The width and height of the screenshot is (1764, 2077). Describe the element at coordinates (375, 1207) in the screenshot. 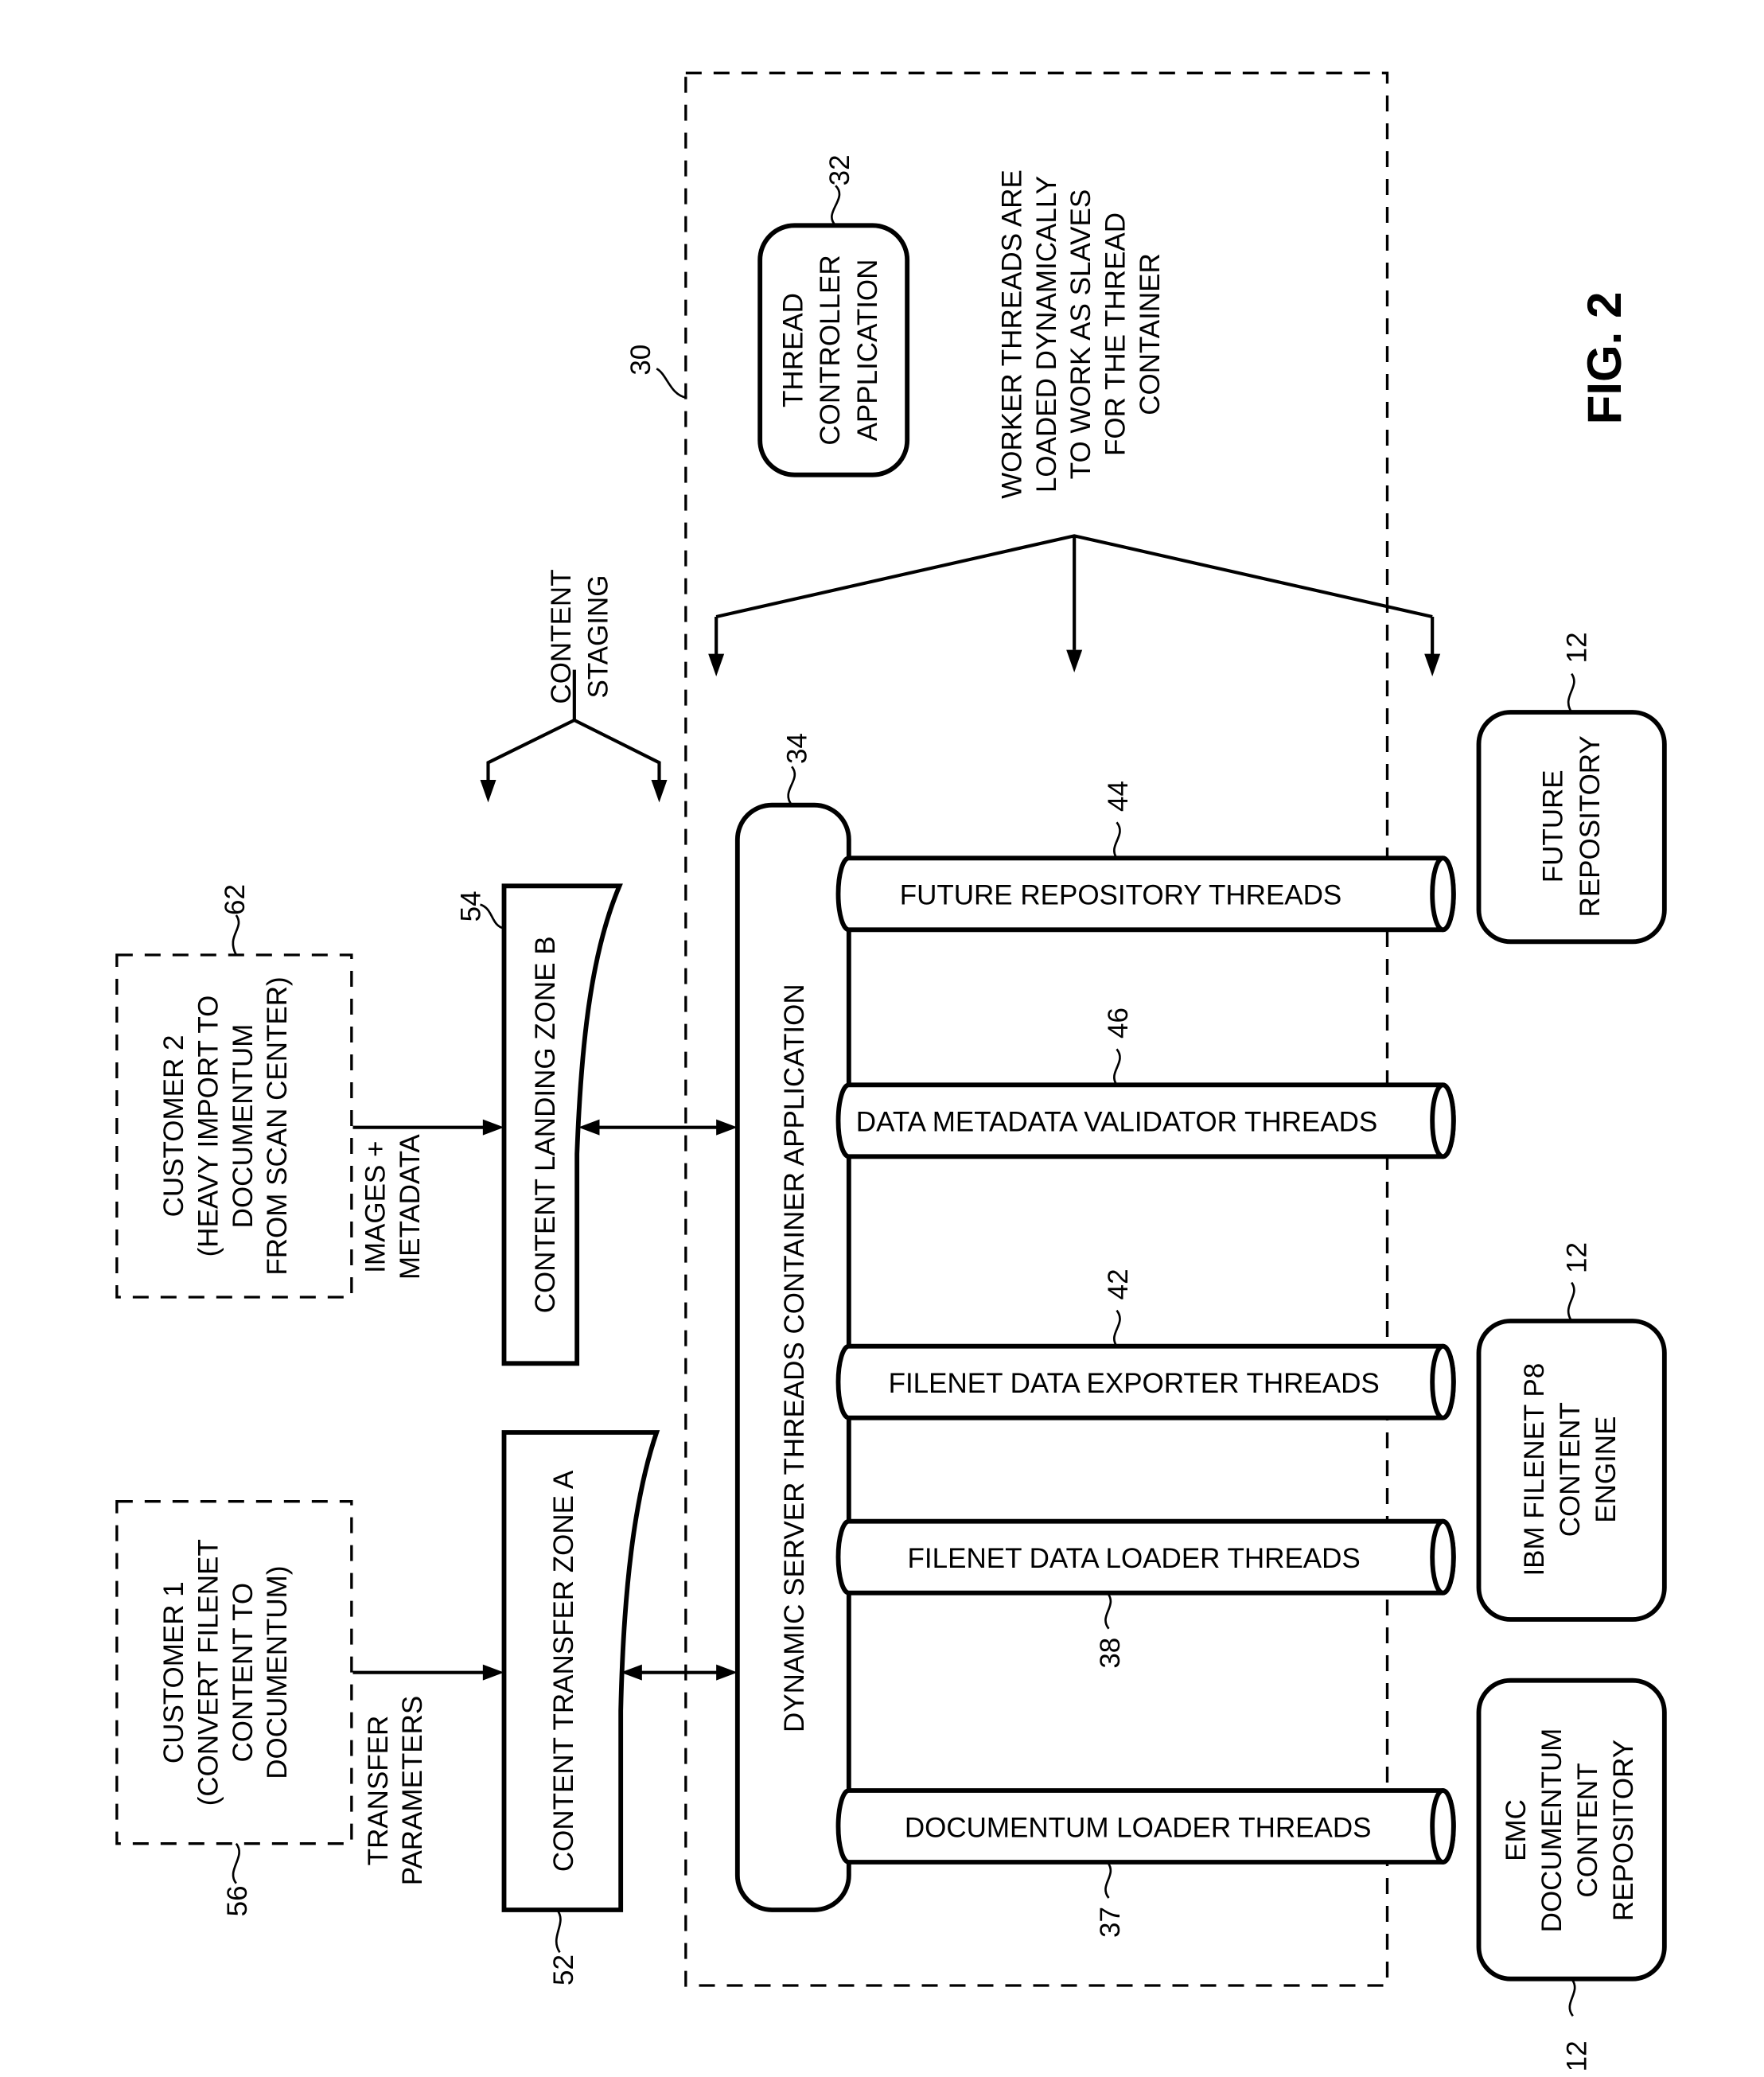

I see `svg-text: IMAGES +` at that location.